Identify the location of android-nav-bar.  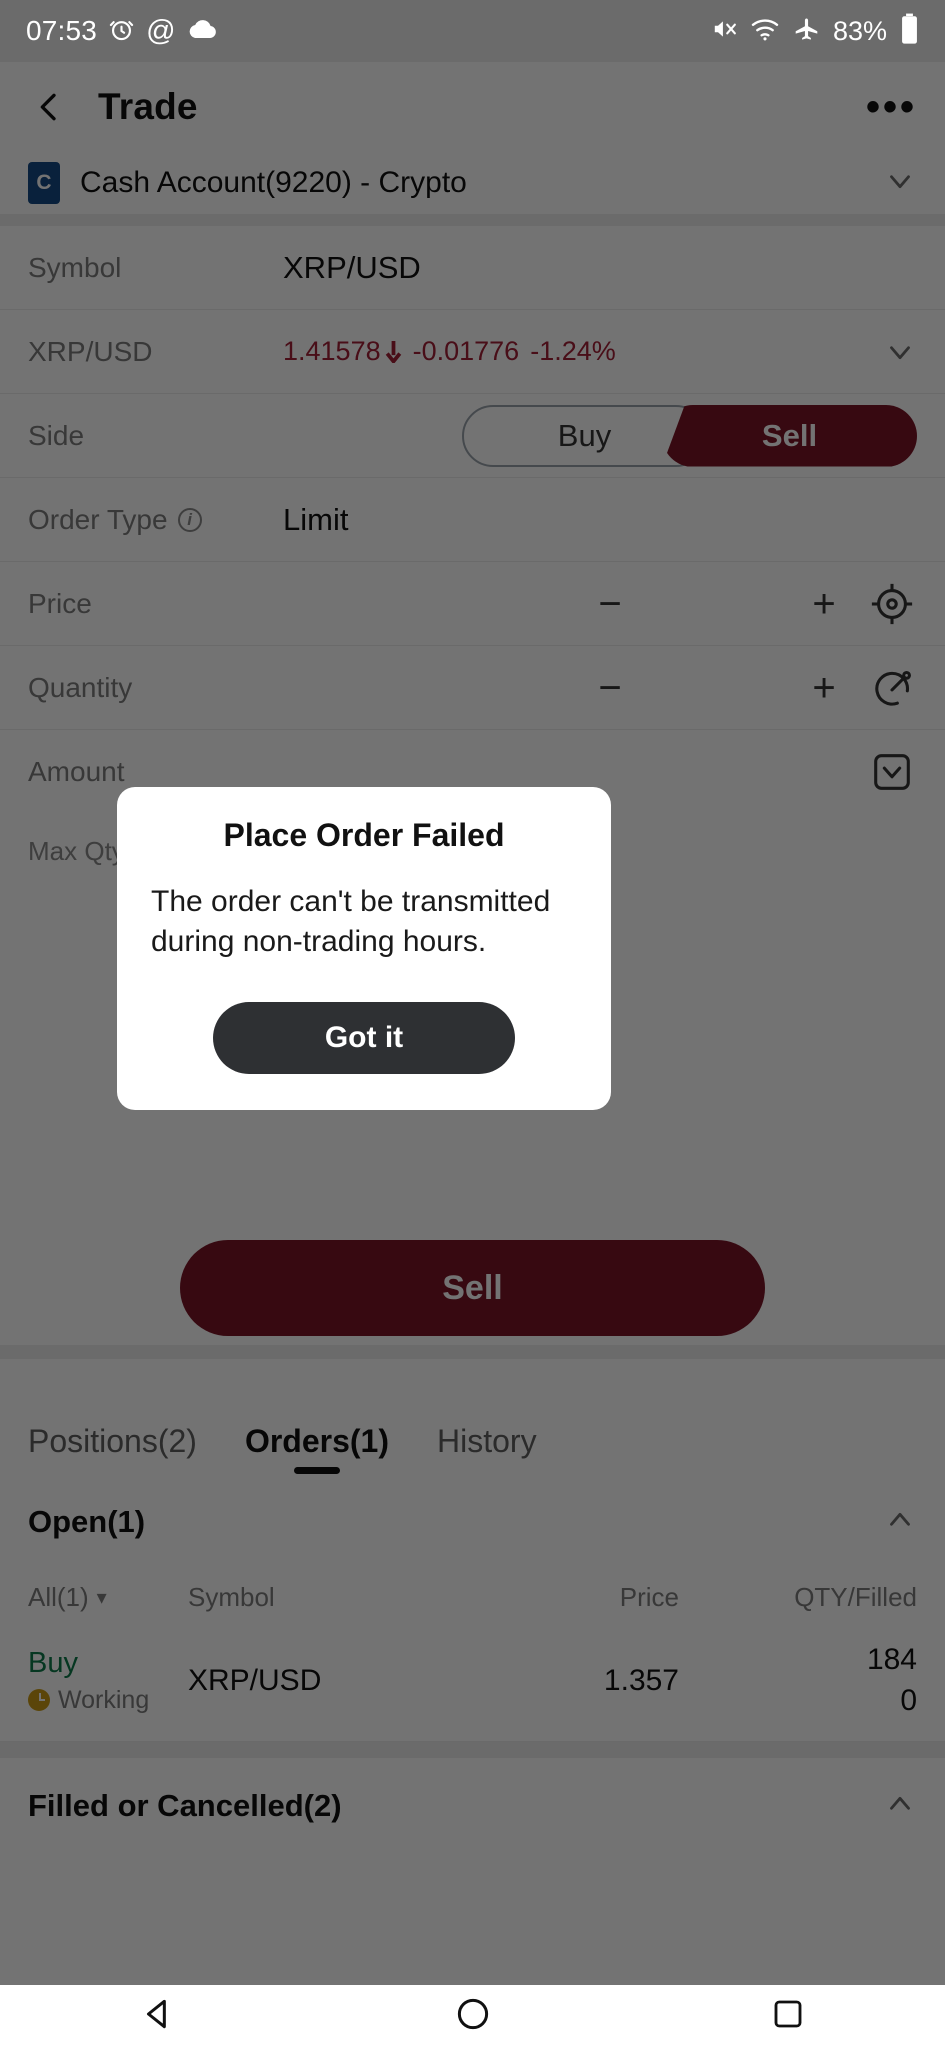
(472, 2016).